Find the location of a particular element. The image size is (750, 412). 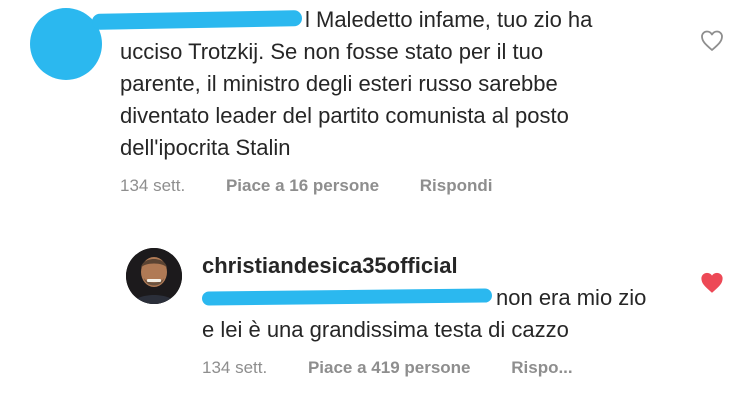

comment-2-line-2: e lei è una grandissima testa di cazzo is located at coordinates (385, 329).